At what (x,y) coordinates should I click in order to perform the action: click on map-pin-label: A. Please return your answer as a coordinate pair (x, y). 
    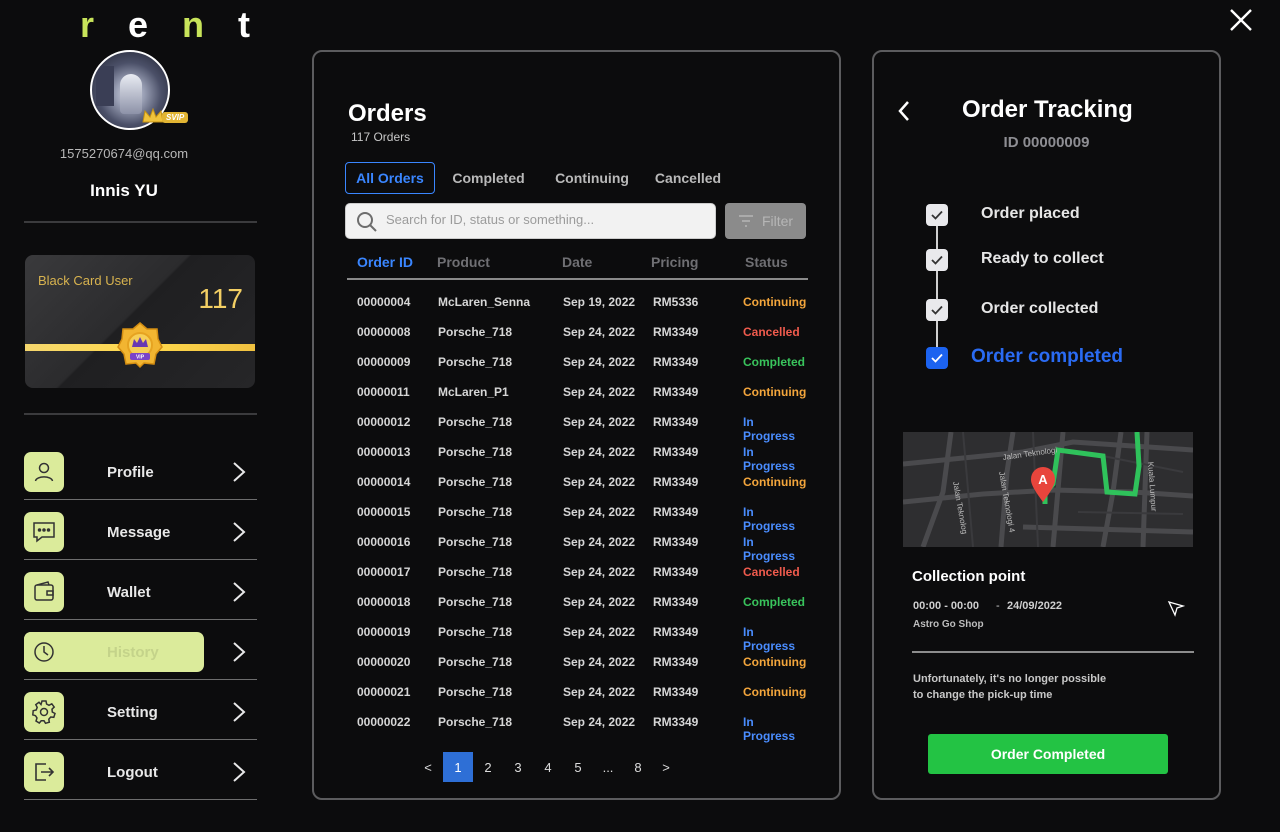
    Looking at the image, I should click on (1043, 479).